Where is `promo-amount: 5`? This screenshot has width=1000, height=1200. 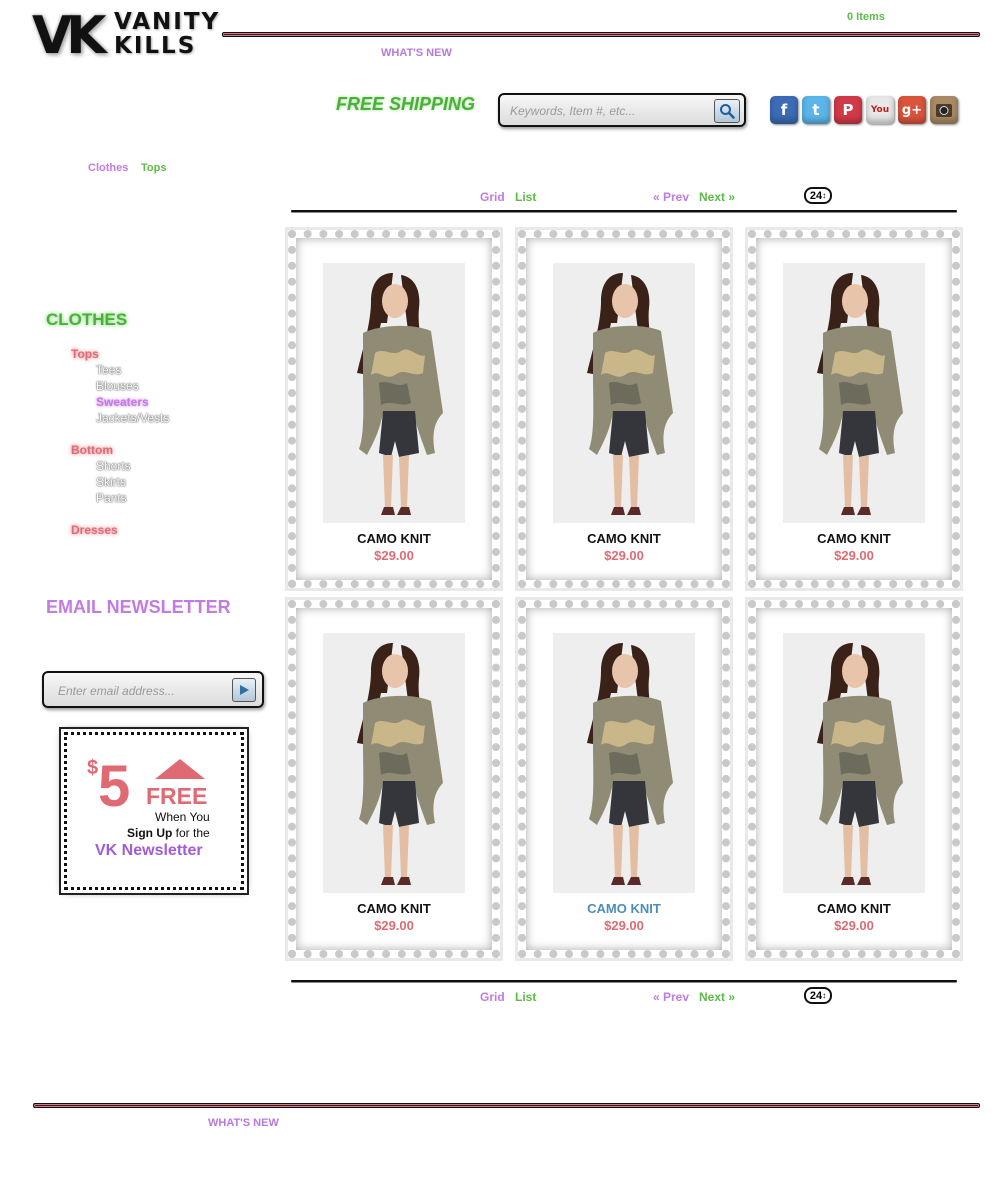
promo-amount: 5 is located at coordinates (114, 786).